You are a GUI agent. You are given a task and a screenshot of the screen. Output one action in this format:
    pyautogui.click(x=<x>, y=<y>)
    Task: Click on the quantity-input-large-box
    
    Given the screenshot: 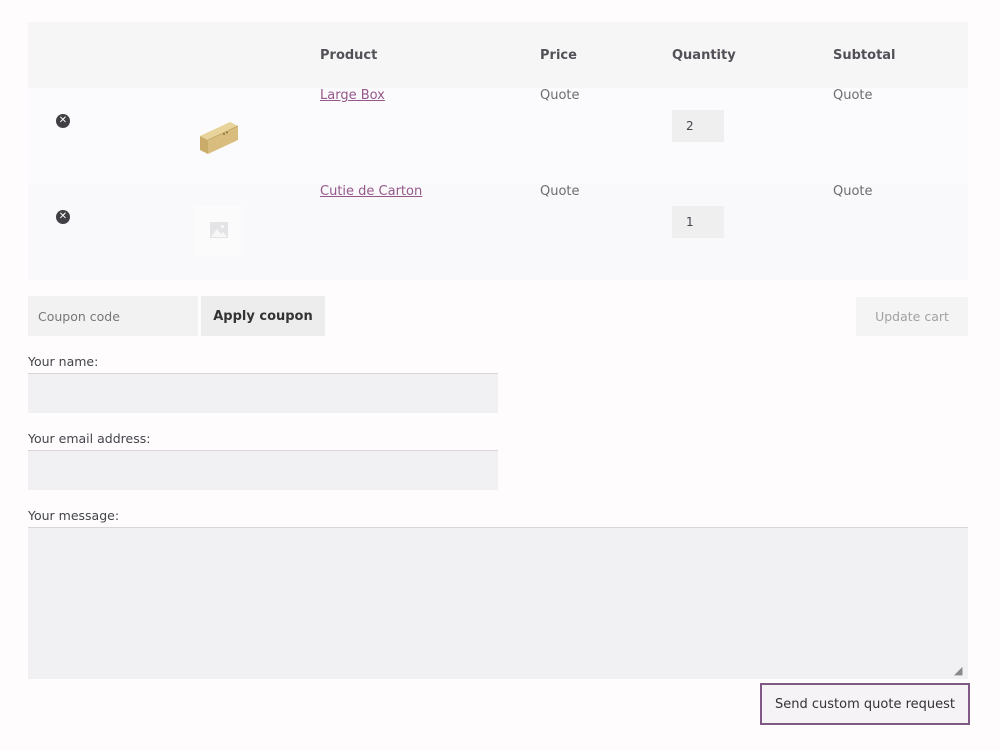 What is the action you would take?
    pyautogui.click(x=698, y=126)
    